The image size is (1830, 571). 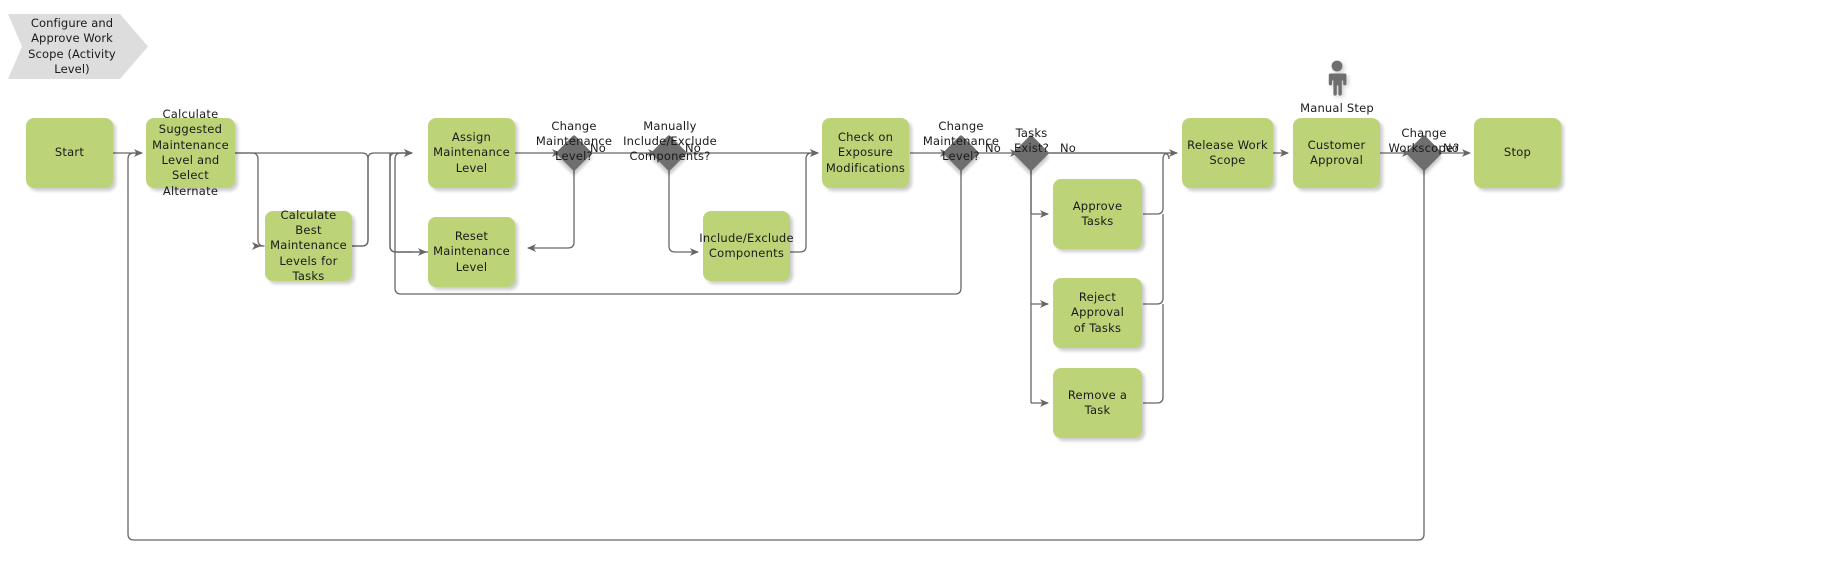 I want to click on person-icon, so click(x=1337, y=78).